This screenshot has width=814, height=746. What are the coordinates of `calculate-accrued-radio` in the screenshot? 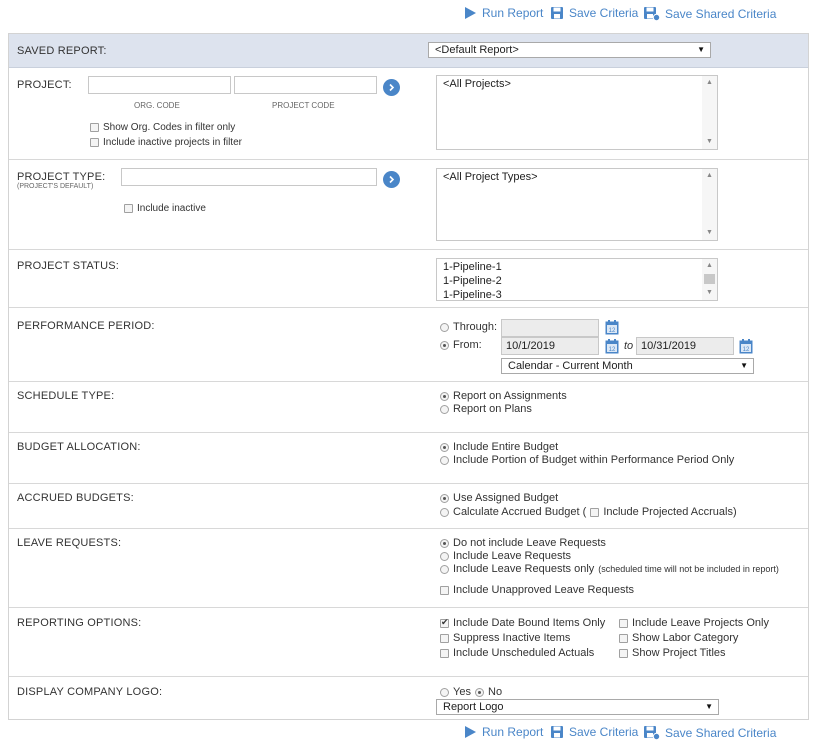 It's located at (444, 512).